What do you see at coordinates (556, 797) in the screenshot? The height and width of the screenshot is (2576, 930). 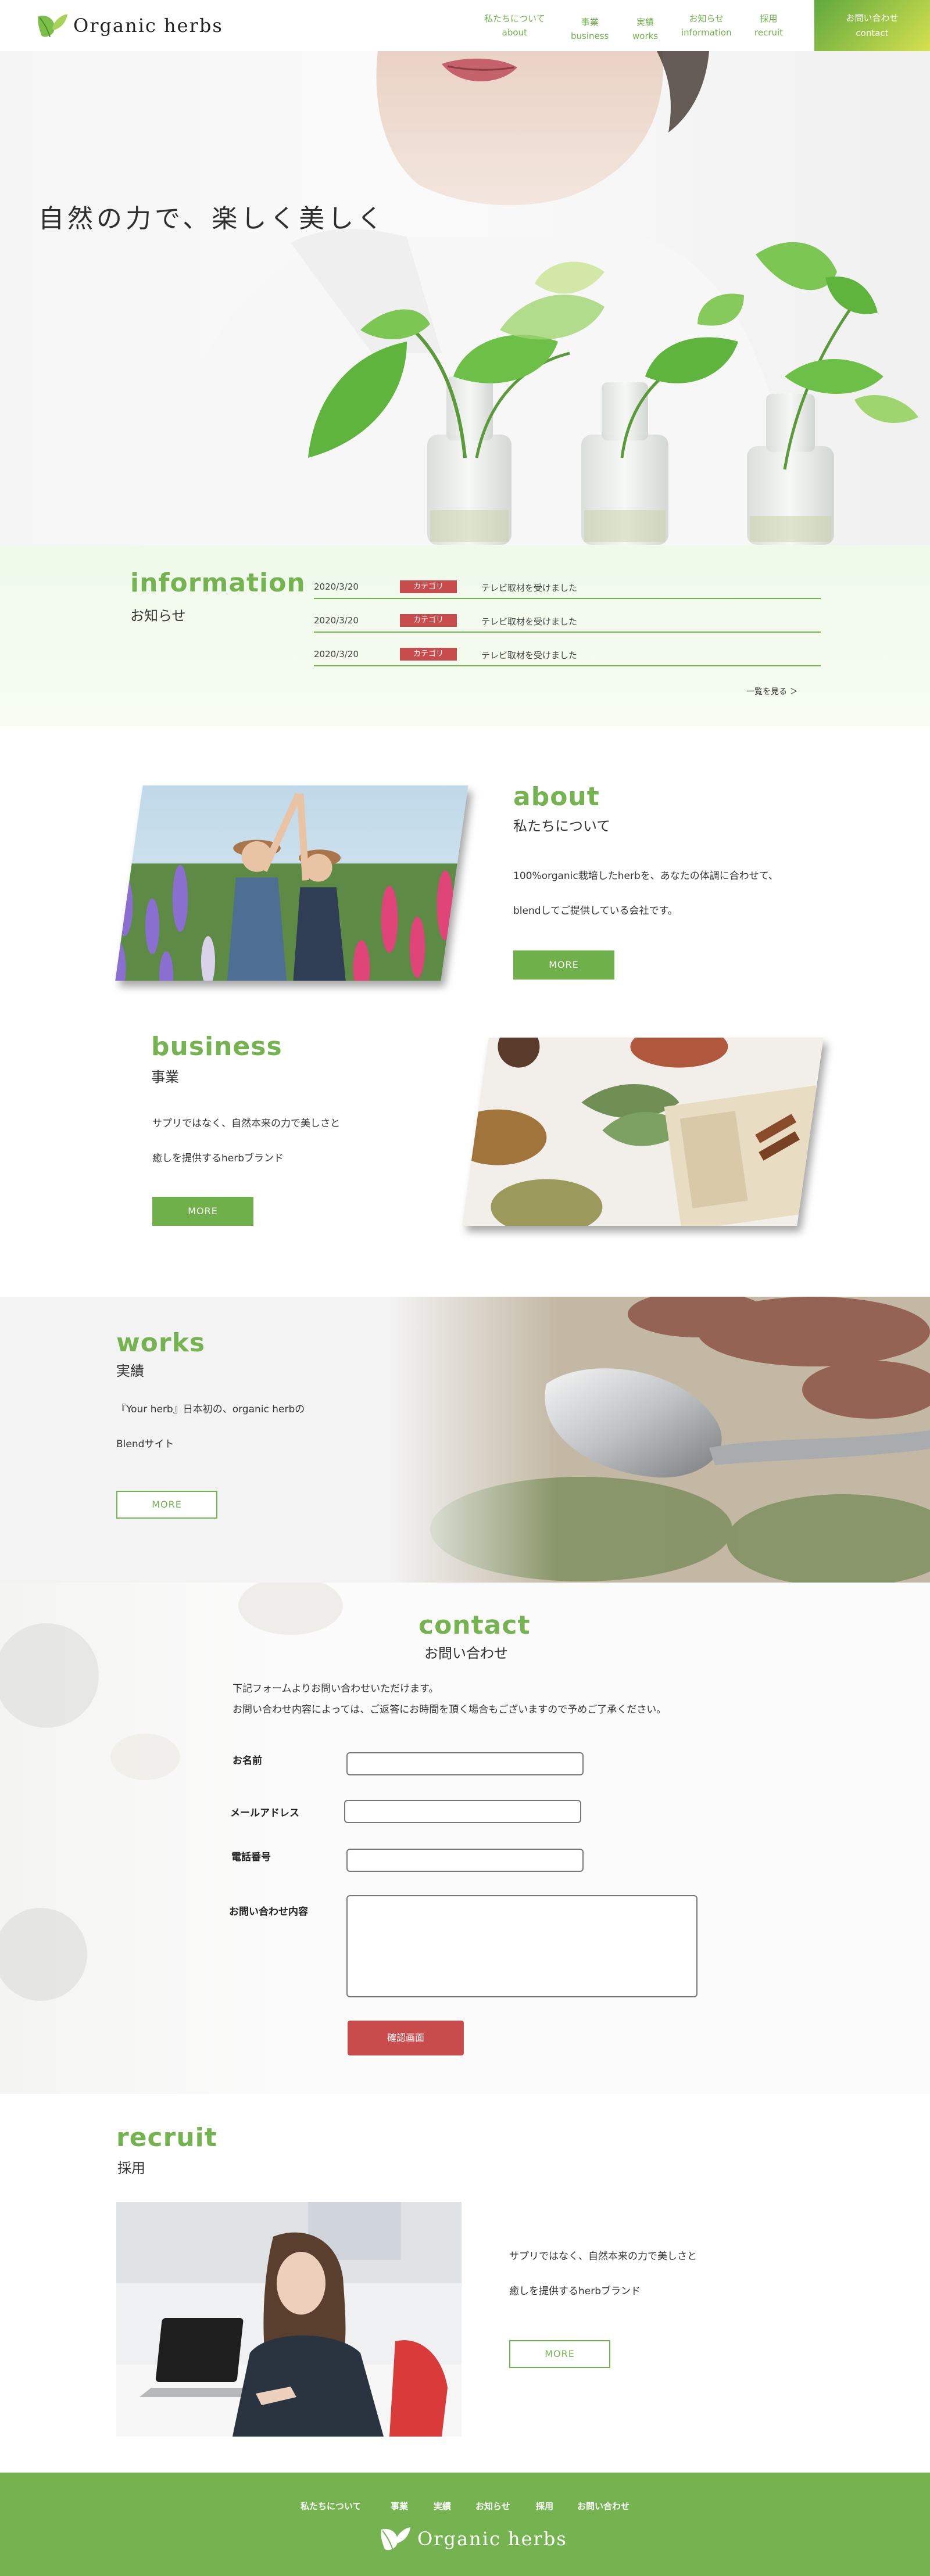 I see `about-title: about` at bounding box center [556, 797].